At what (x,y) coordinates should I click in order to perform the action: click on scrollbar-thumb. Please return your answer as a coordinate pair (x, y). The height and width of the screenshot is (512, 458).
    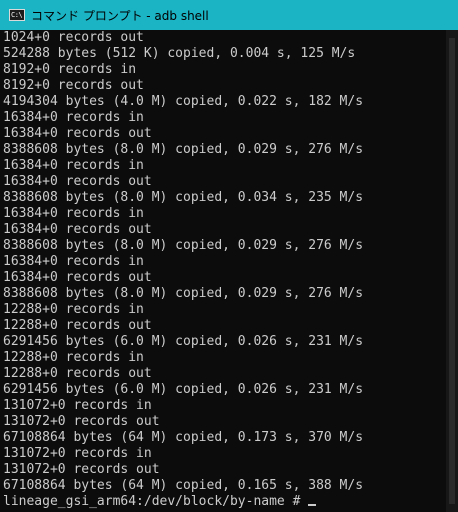
    Looking at the image, I should click on (452, 271).